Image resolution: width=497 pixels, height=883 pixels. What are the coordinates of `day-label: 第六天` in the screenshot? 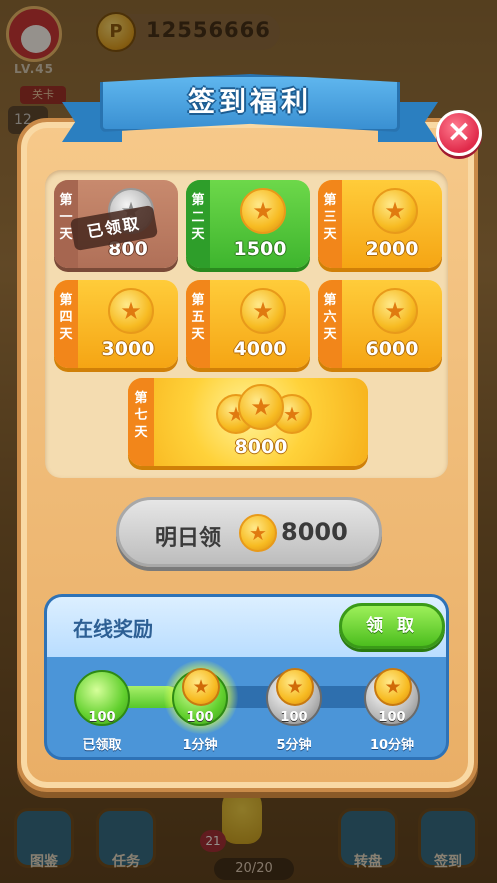 It's located at (330, 317).